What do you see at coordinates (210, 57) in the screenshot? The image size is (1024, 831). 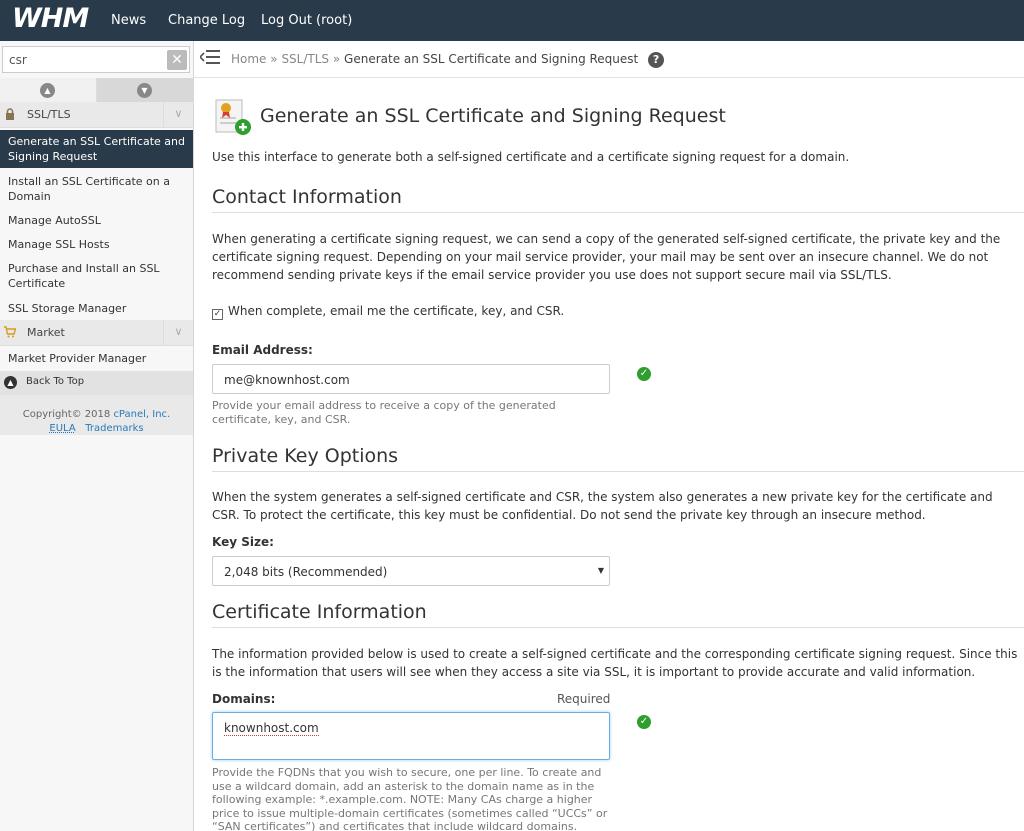 I see `menu-collapse-icon` at bounding box center [210, 57].